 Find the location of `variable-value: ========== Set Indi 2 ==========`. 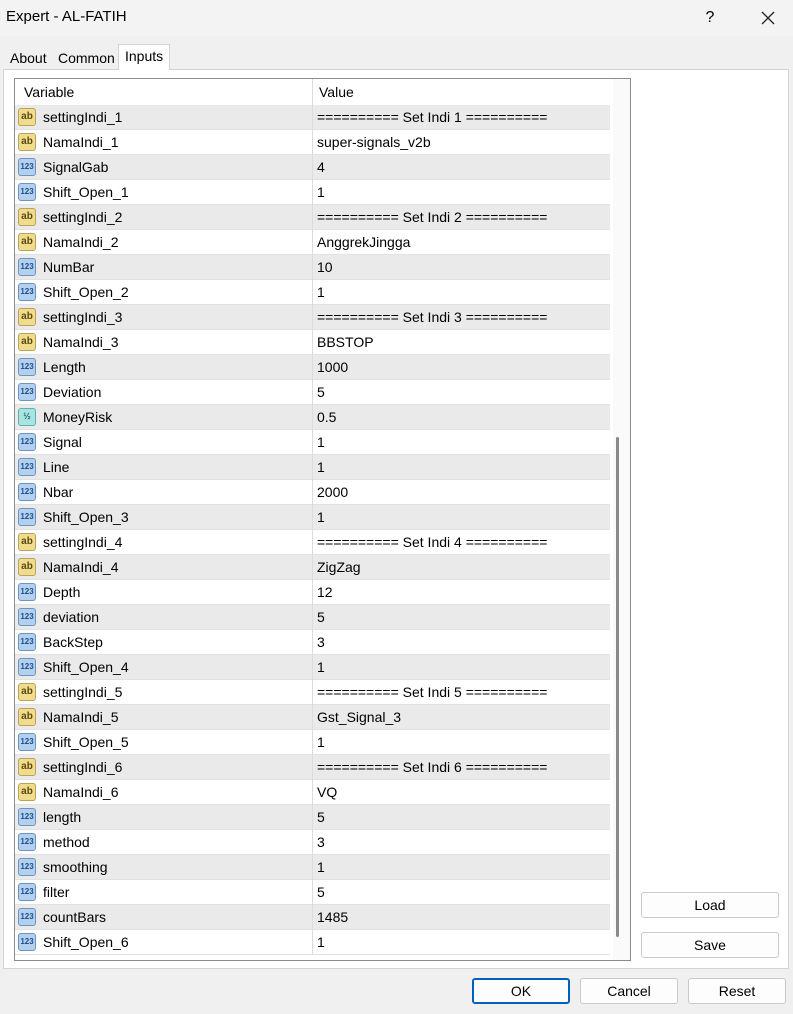

variable-value: ========== Set Indi 2 ========== is located at coordinates (432, 217).